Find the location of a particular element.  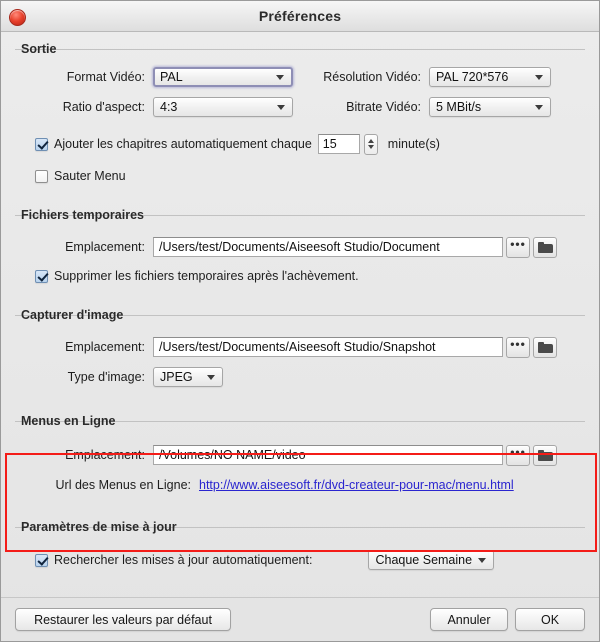

cancel-button: Annuler is located at coordinates (469, 619).